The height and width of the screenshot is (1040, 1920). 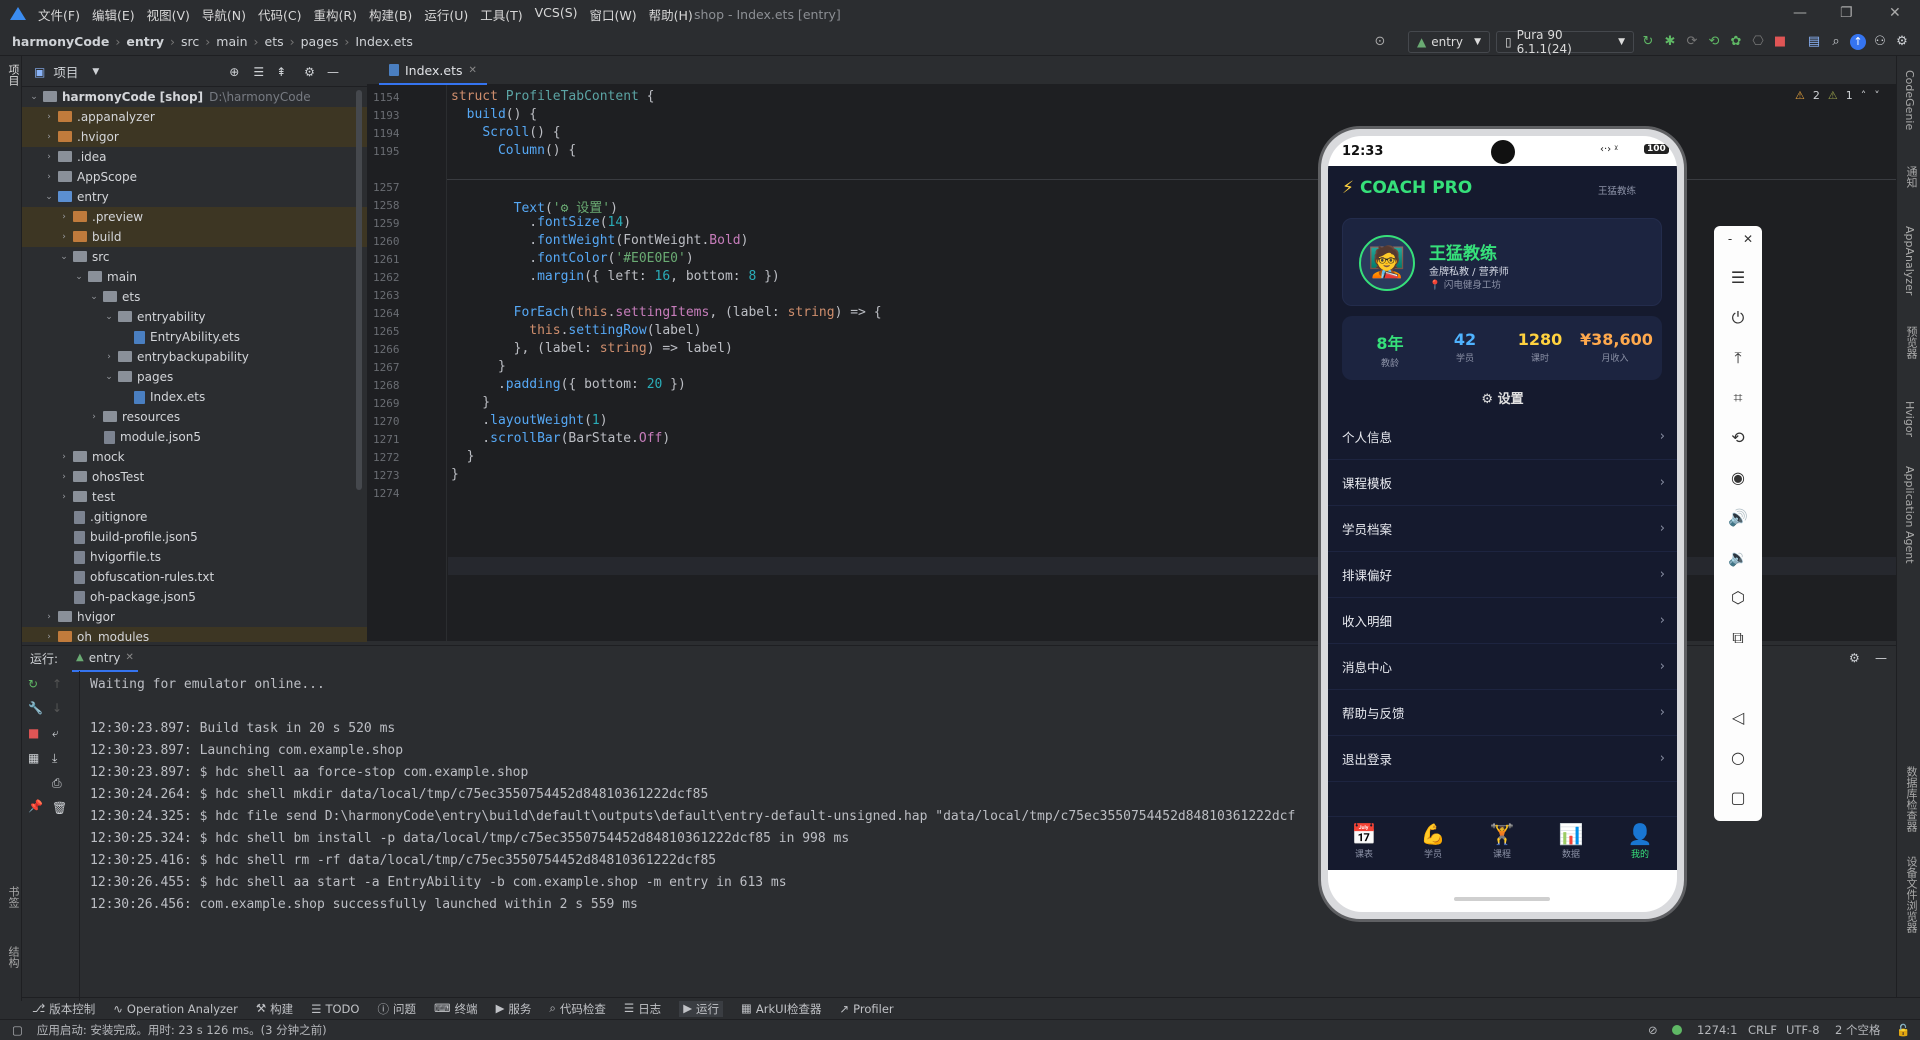 What do you see at coordinates (1877, 95) in the screenshot?
I see `chevron-down-icon: ˅` at bounding box center [1877, 95].